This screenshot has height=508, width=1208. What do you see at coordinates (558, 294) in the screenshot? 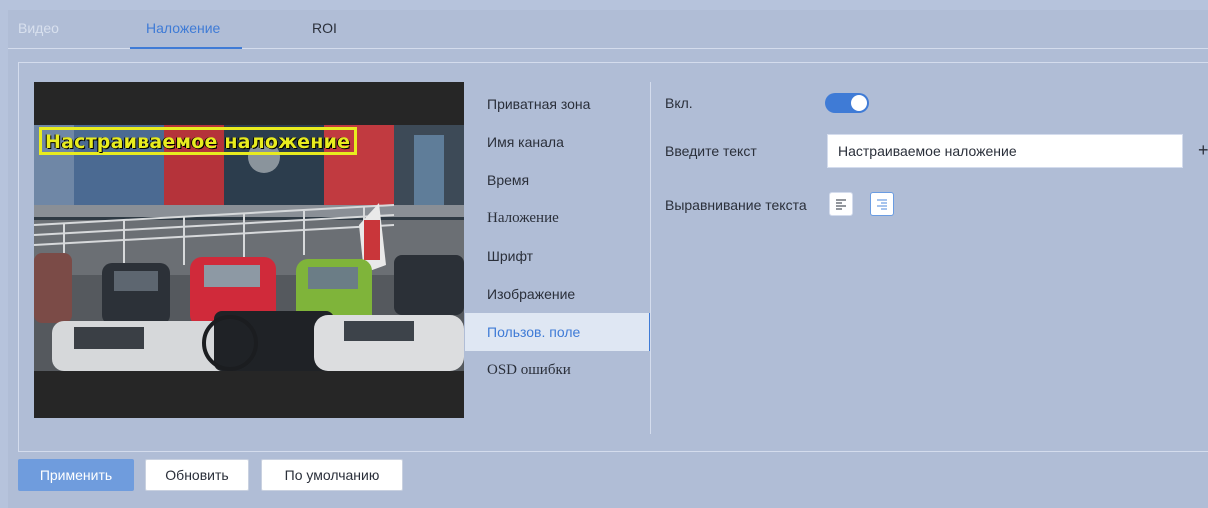
I see `menu-item-image: Изображение` at bounding box center [558, 294].